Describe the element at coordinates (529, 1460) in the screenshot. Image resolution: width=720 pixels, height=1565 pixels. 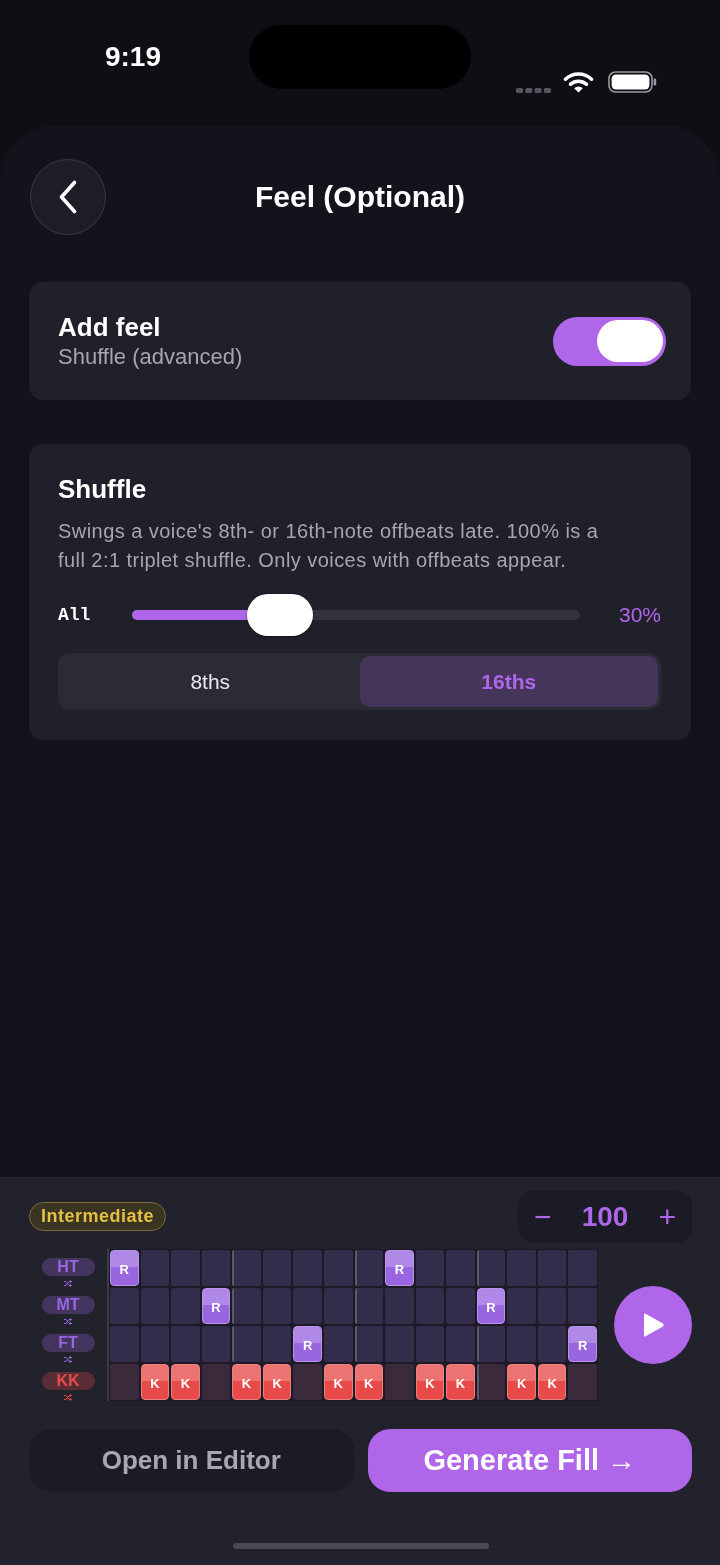
I see `generate-button: Generate Fill →` at that location.